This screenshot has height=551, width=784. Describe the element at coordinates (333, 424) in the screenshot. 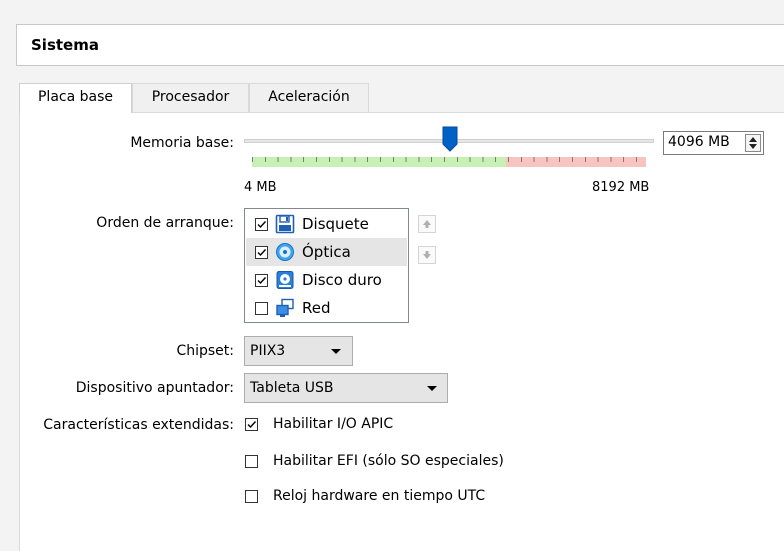

I see `option-label: Habilitar I/O APIC` at that location.